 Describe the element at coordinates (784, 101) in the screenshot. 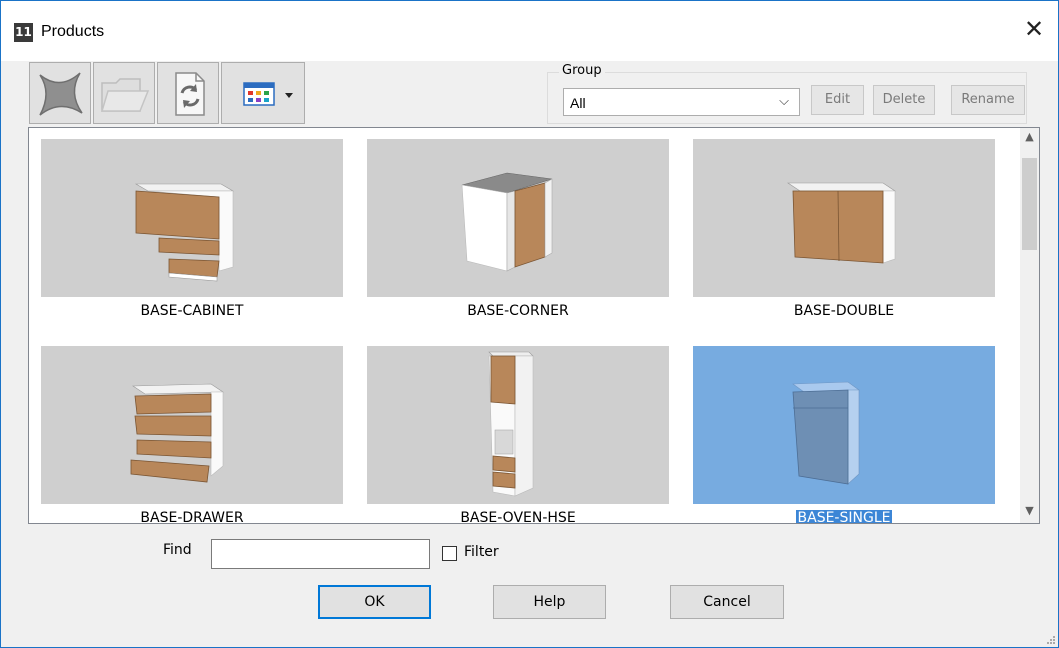

I see `chevron-down-icon: ⌵` at that location.